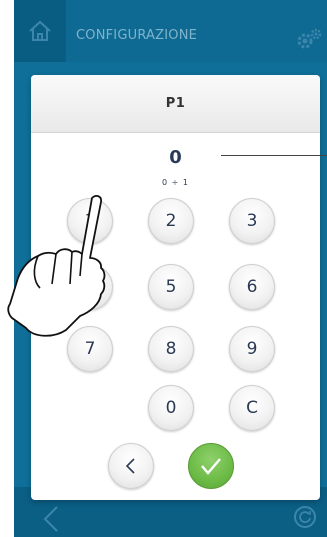 The image size is (327, 537). I want to click on key-0: 0, so click(171, 408).